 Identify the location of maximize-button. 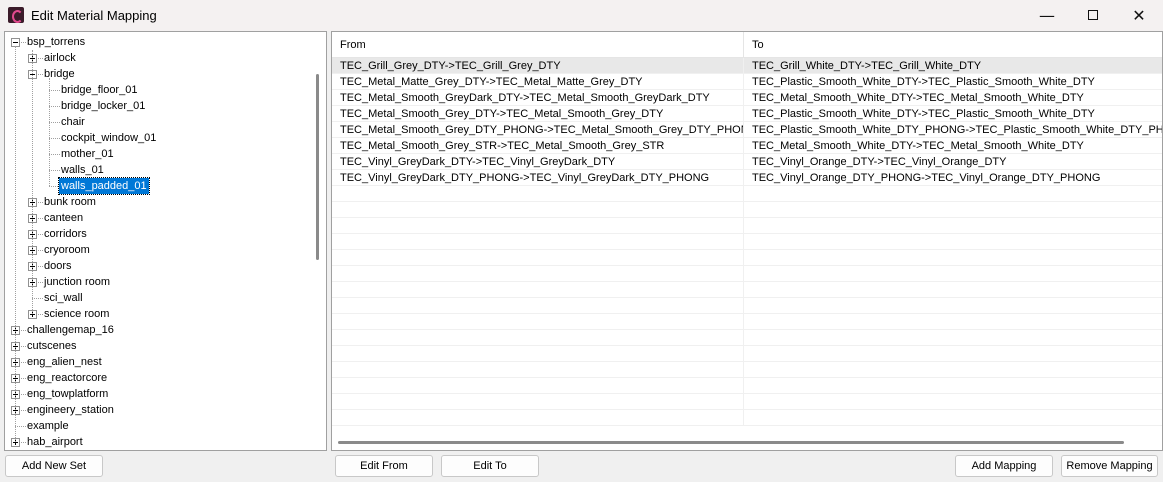
(1093, 15).